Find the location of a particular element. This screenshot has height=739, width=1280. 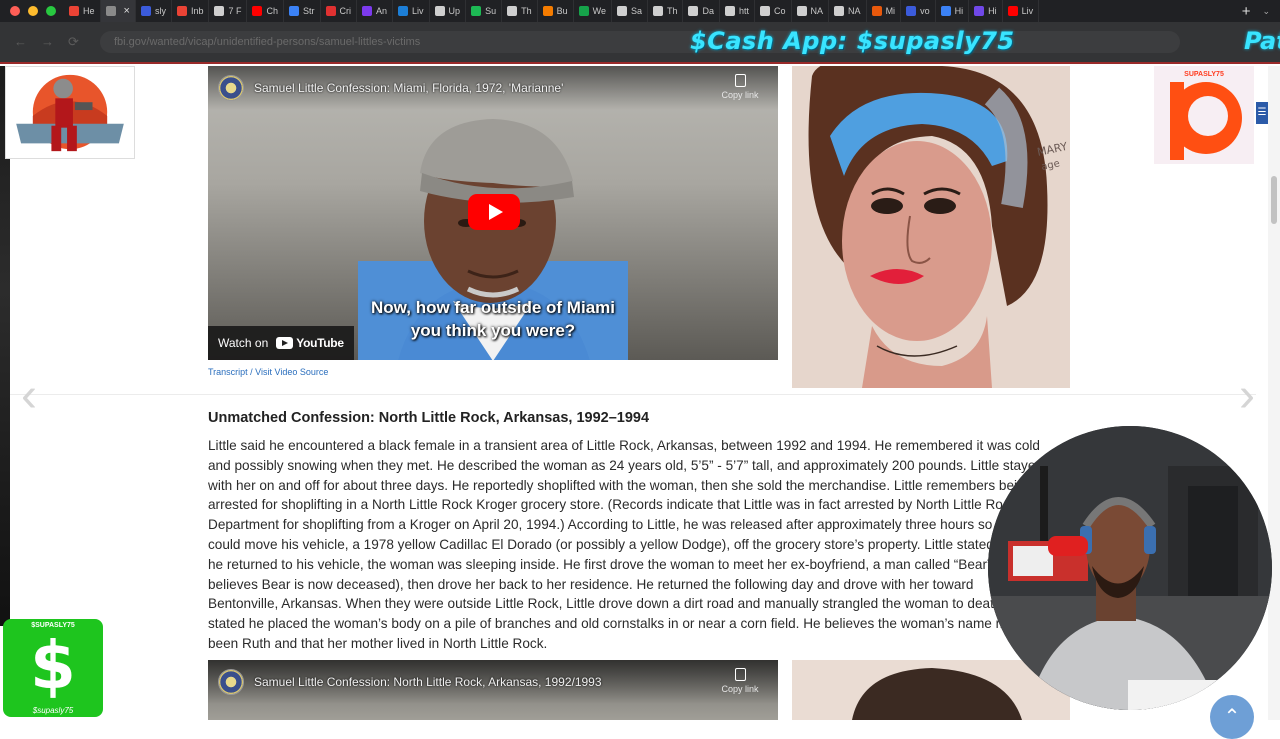

browser-tab: Sa is located at coordinates (630, 11).